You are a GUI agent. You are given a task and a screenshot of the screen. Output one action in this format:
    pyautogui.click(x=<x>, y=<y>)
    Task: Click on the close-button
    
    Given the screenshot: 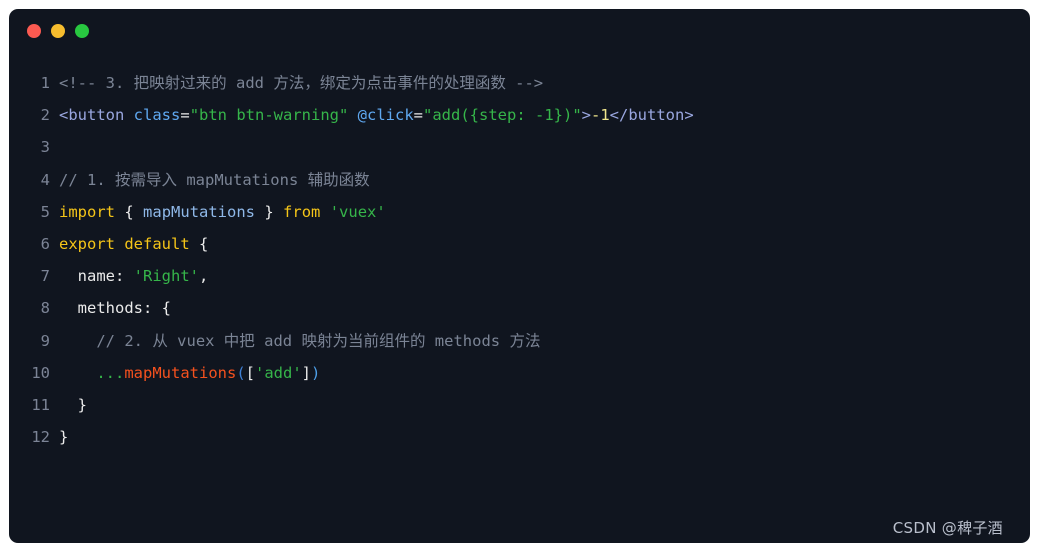 What is the action you would take?
    pyautogui.click(x=34, y=31)
    